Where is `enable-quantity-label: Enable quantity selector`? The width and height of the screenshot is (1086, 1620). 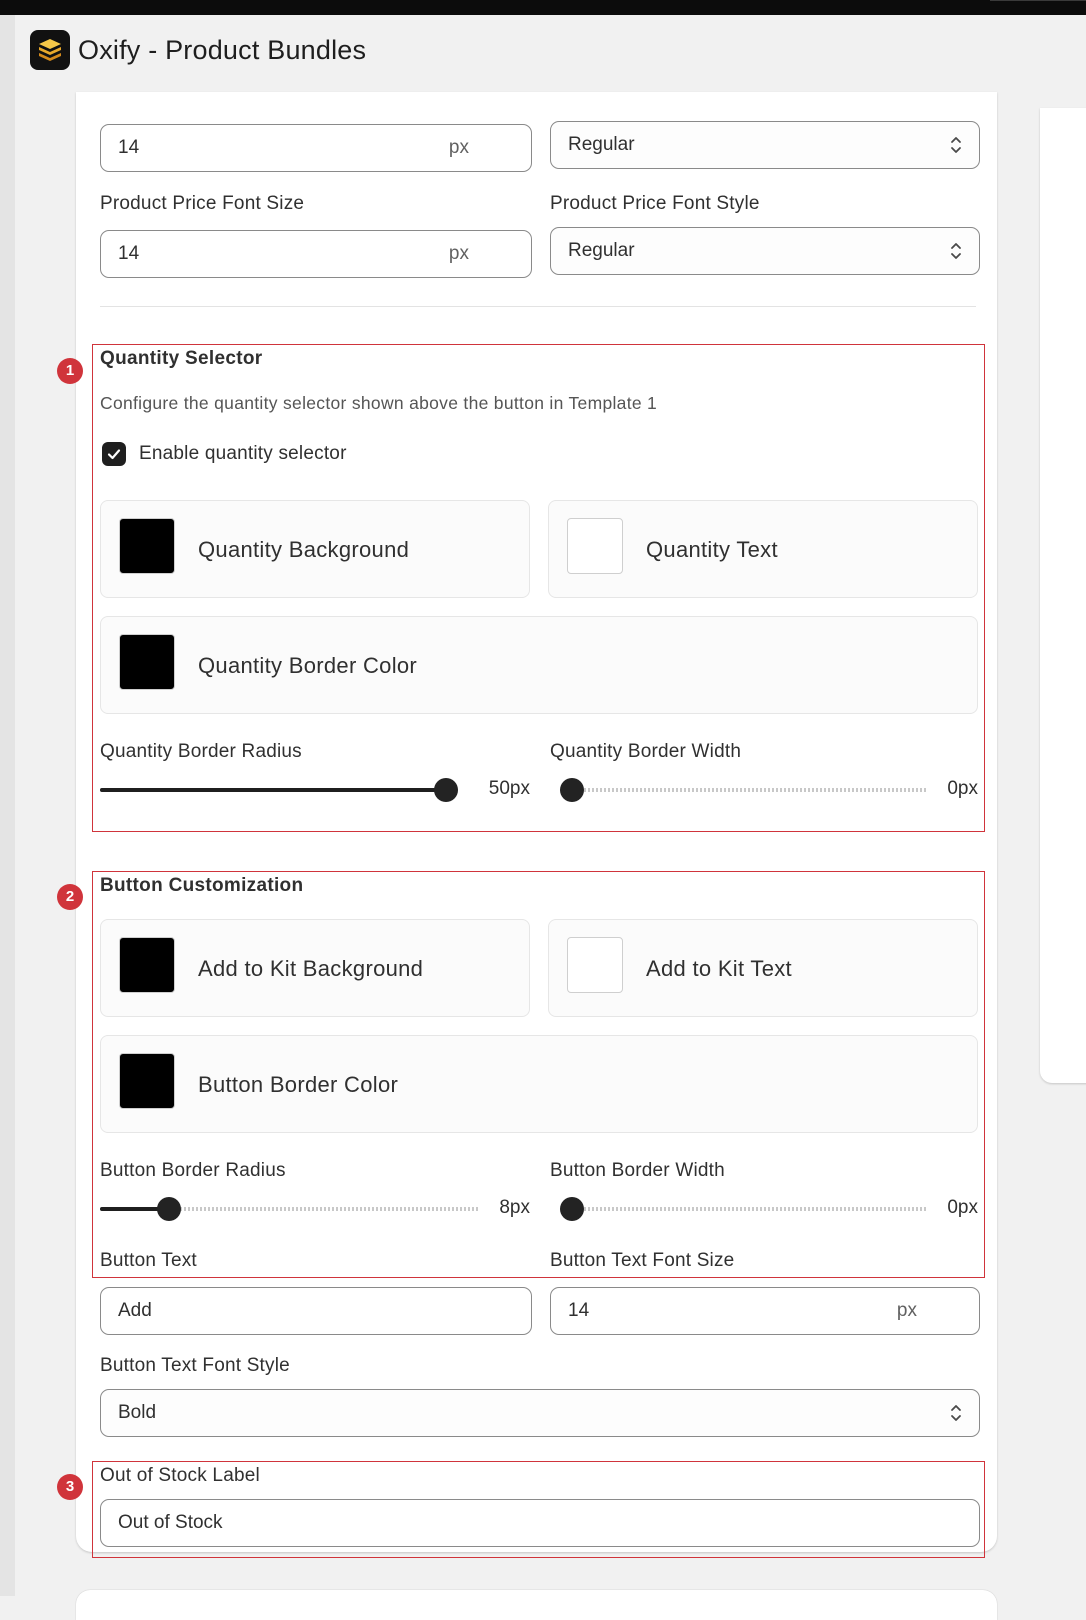
enable-quantity-label: Enable quantity selector is located at coordinates (243, 454).